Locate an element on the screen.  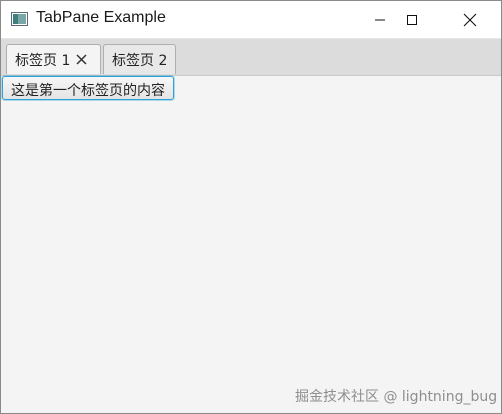
title-bar: TabPane Example is located at coordinates (251, 20).